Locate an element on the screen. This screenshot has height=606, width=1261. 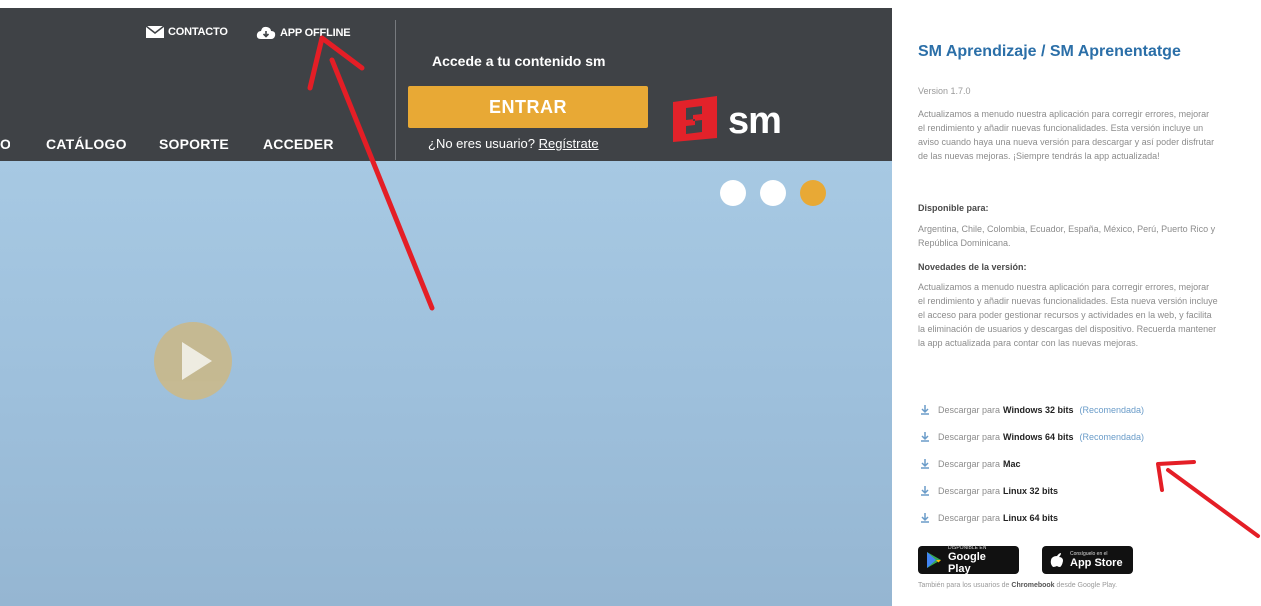
carousel-dot-3-active is located at coordinates (813, 193).